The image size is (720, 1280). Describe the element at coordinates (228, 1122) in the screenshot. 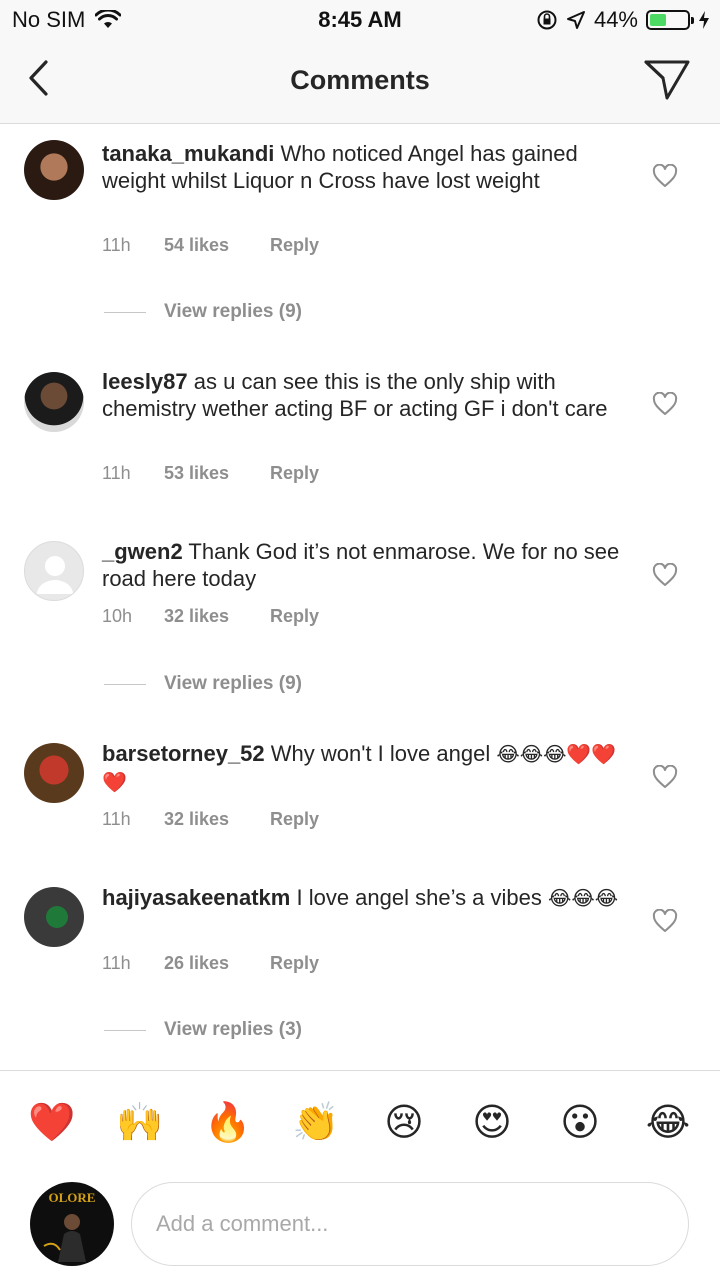

I see `quick-emoji-fire: 🔥` at that location.